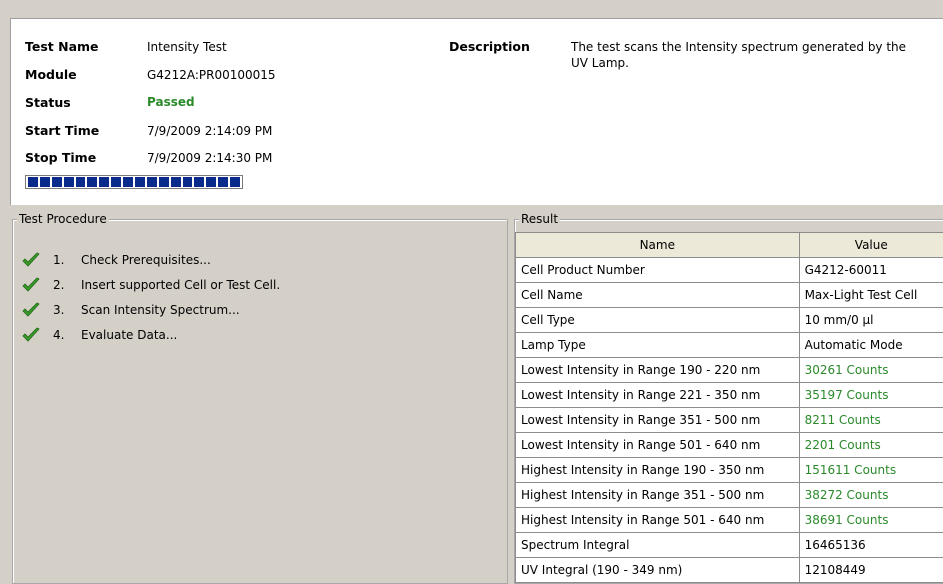  I want to click on result-header-row: Name Value, so click(729, 245).